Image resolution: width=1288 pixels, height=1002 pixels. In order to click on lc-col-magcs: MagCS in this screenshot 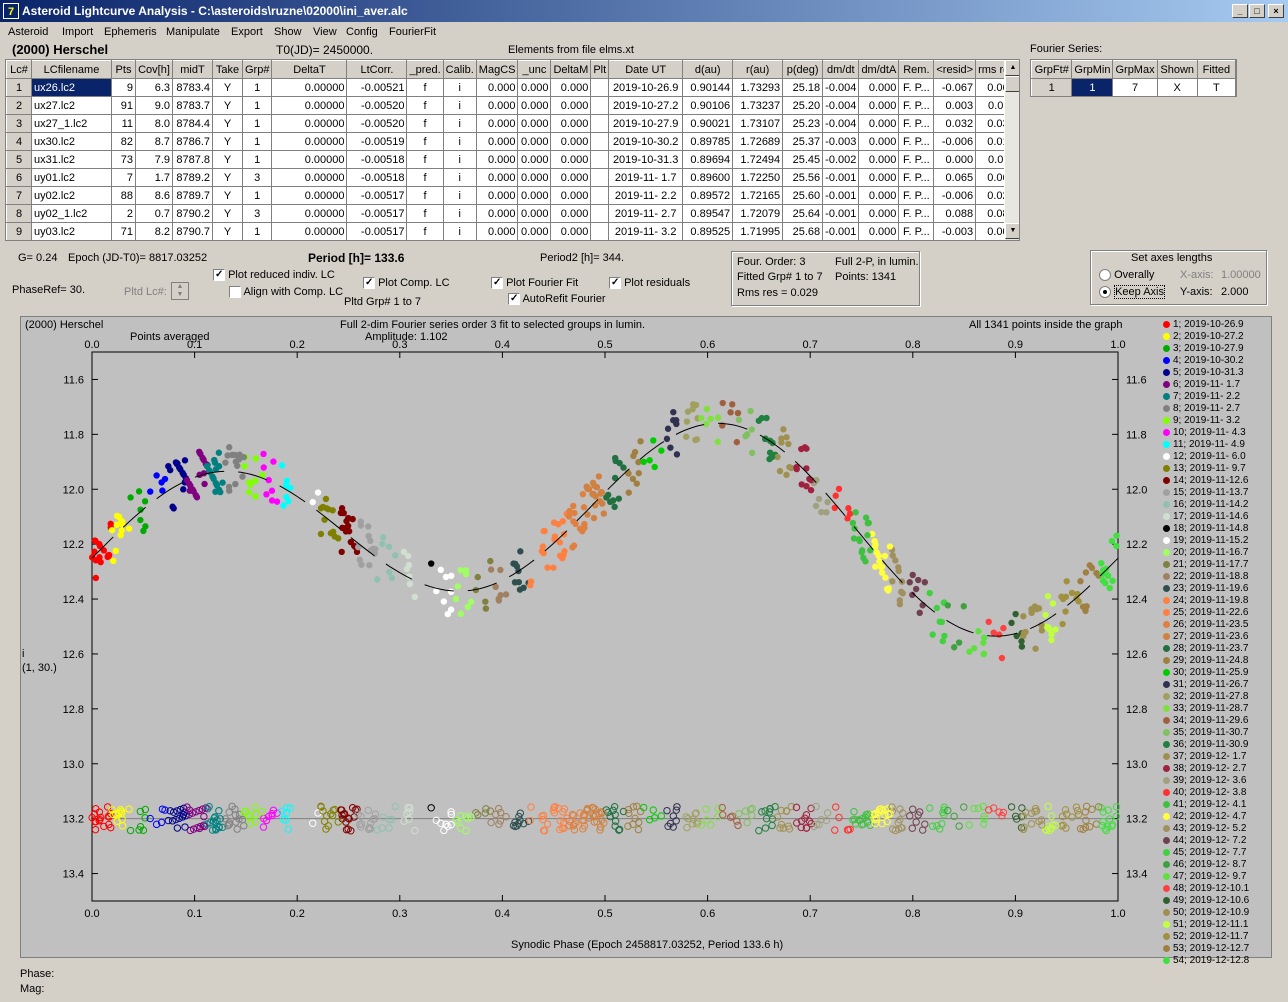, I will do `click(497, 69)`.